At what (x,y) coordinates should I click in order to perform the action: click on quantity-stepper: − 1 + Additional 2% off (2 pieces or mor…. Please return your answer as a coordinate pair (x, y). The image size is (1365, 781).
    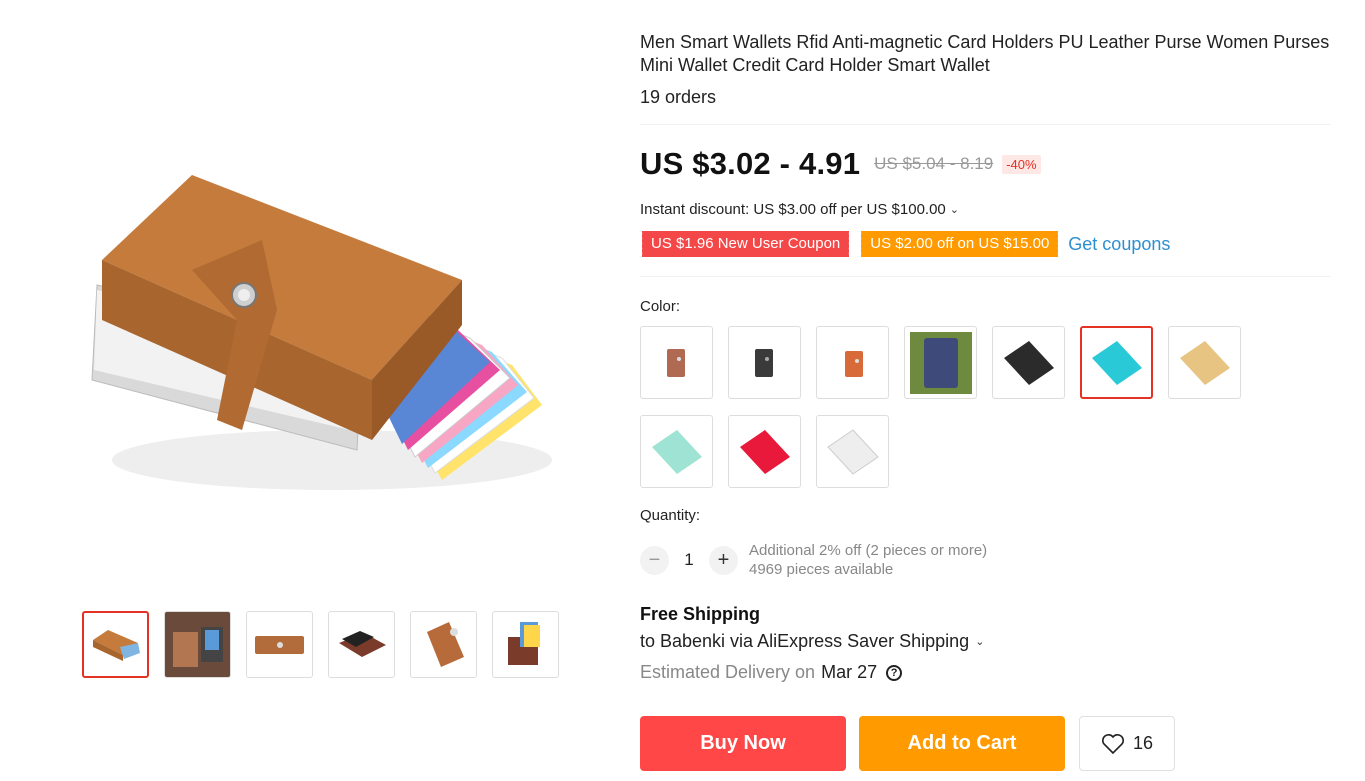
    Looking at the image, I should click on (813, 560).